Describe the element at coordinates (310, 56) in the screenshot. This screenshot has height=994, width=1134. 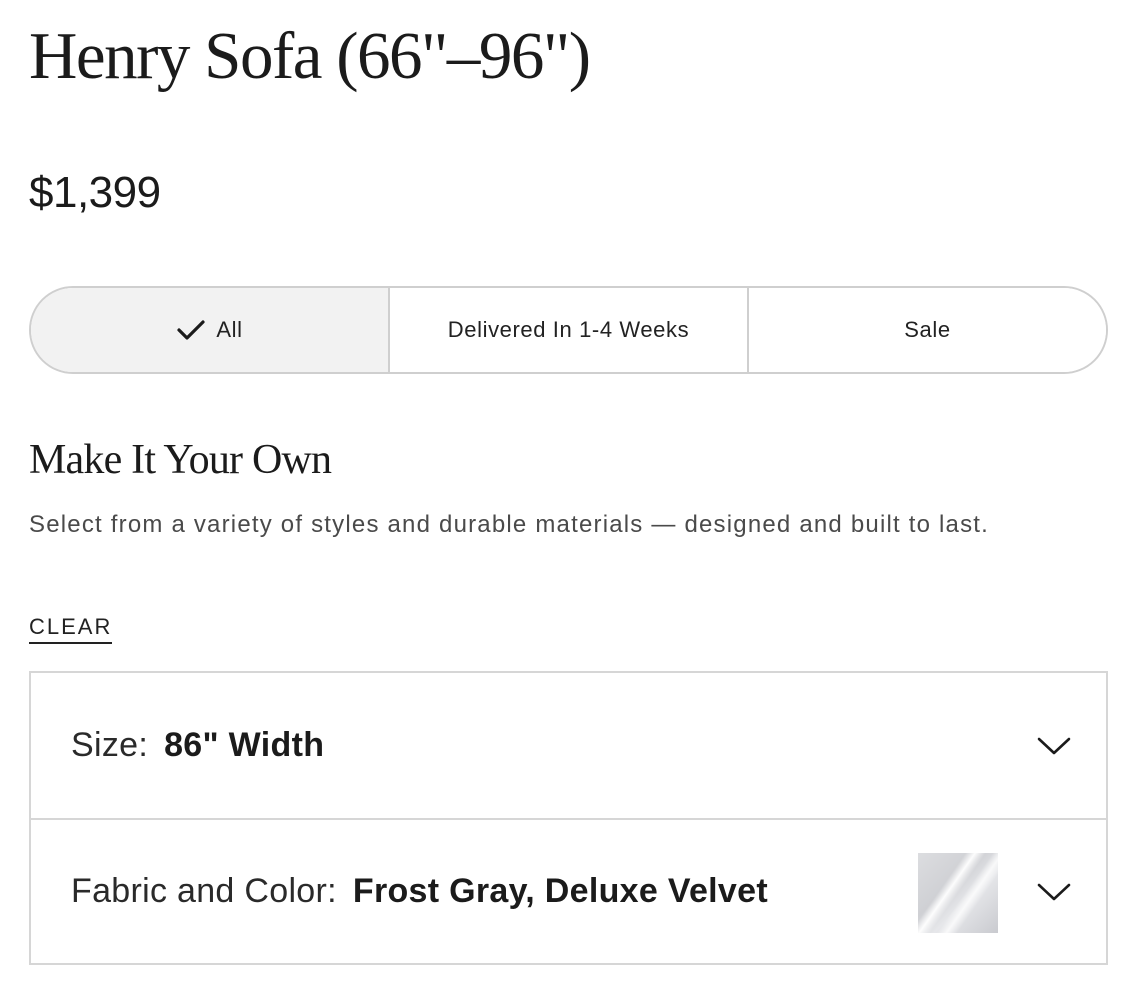
I see `product-title: Henry Sofa (66"–96")` at that location.